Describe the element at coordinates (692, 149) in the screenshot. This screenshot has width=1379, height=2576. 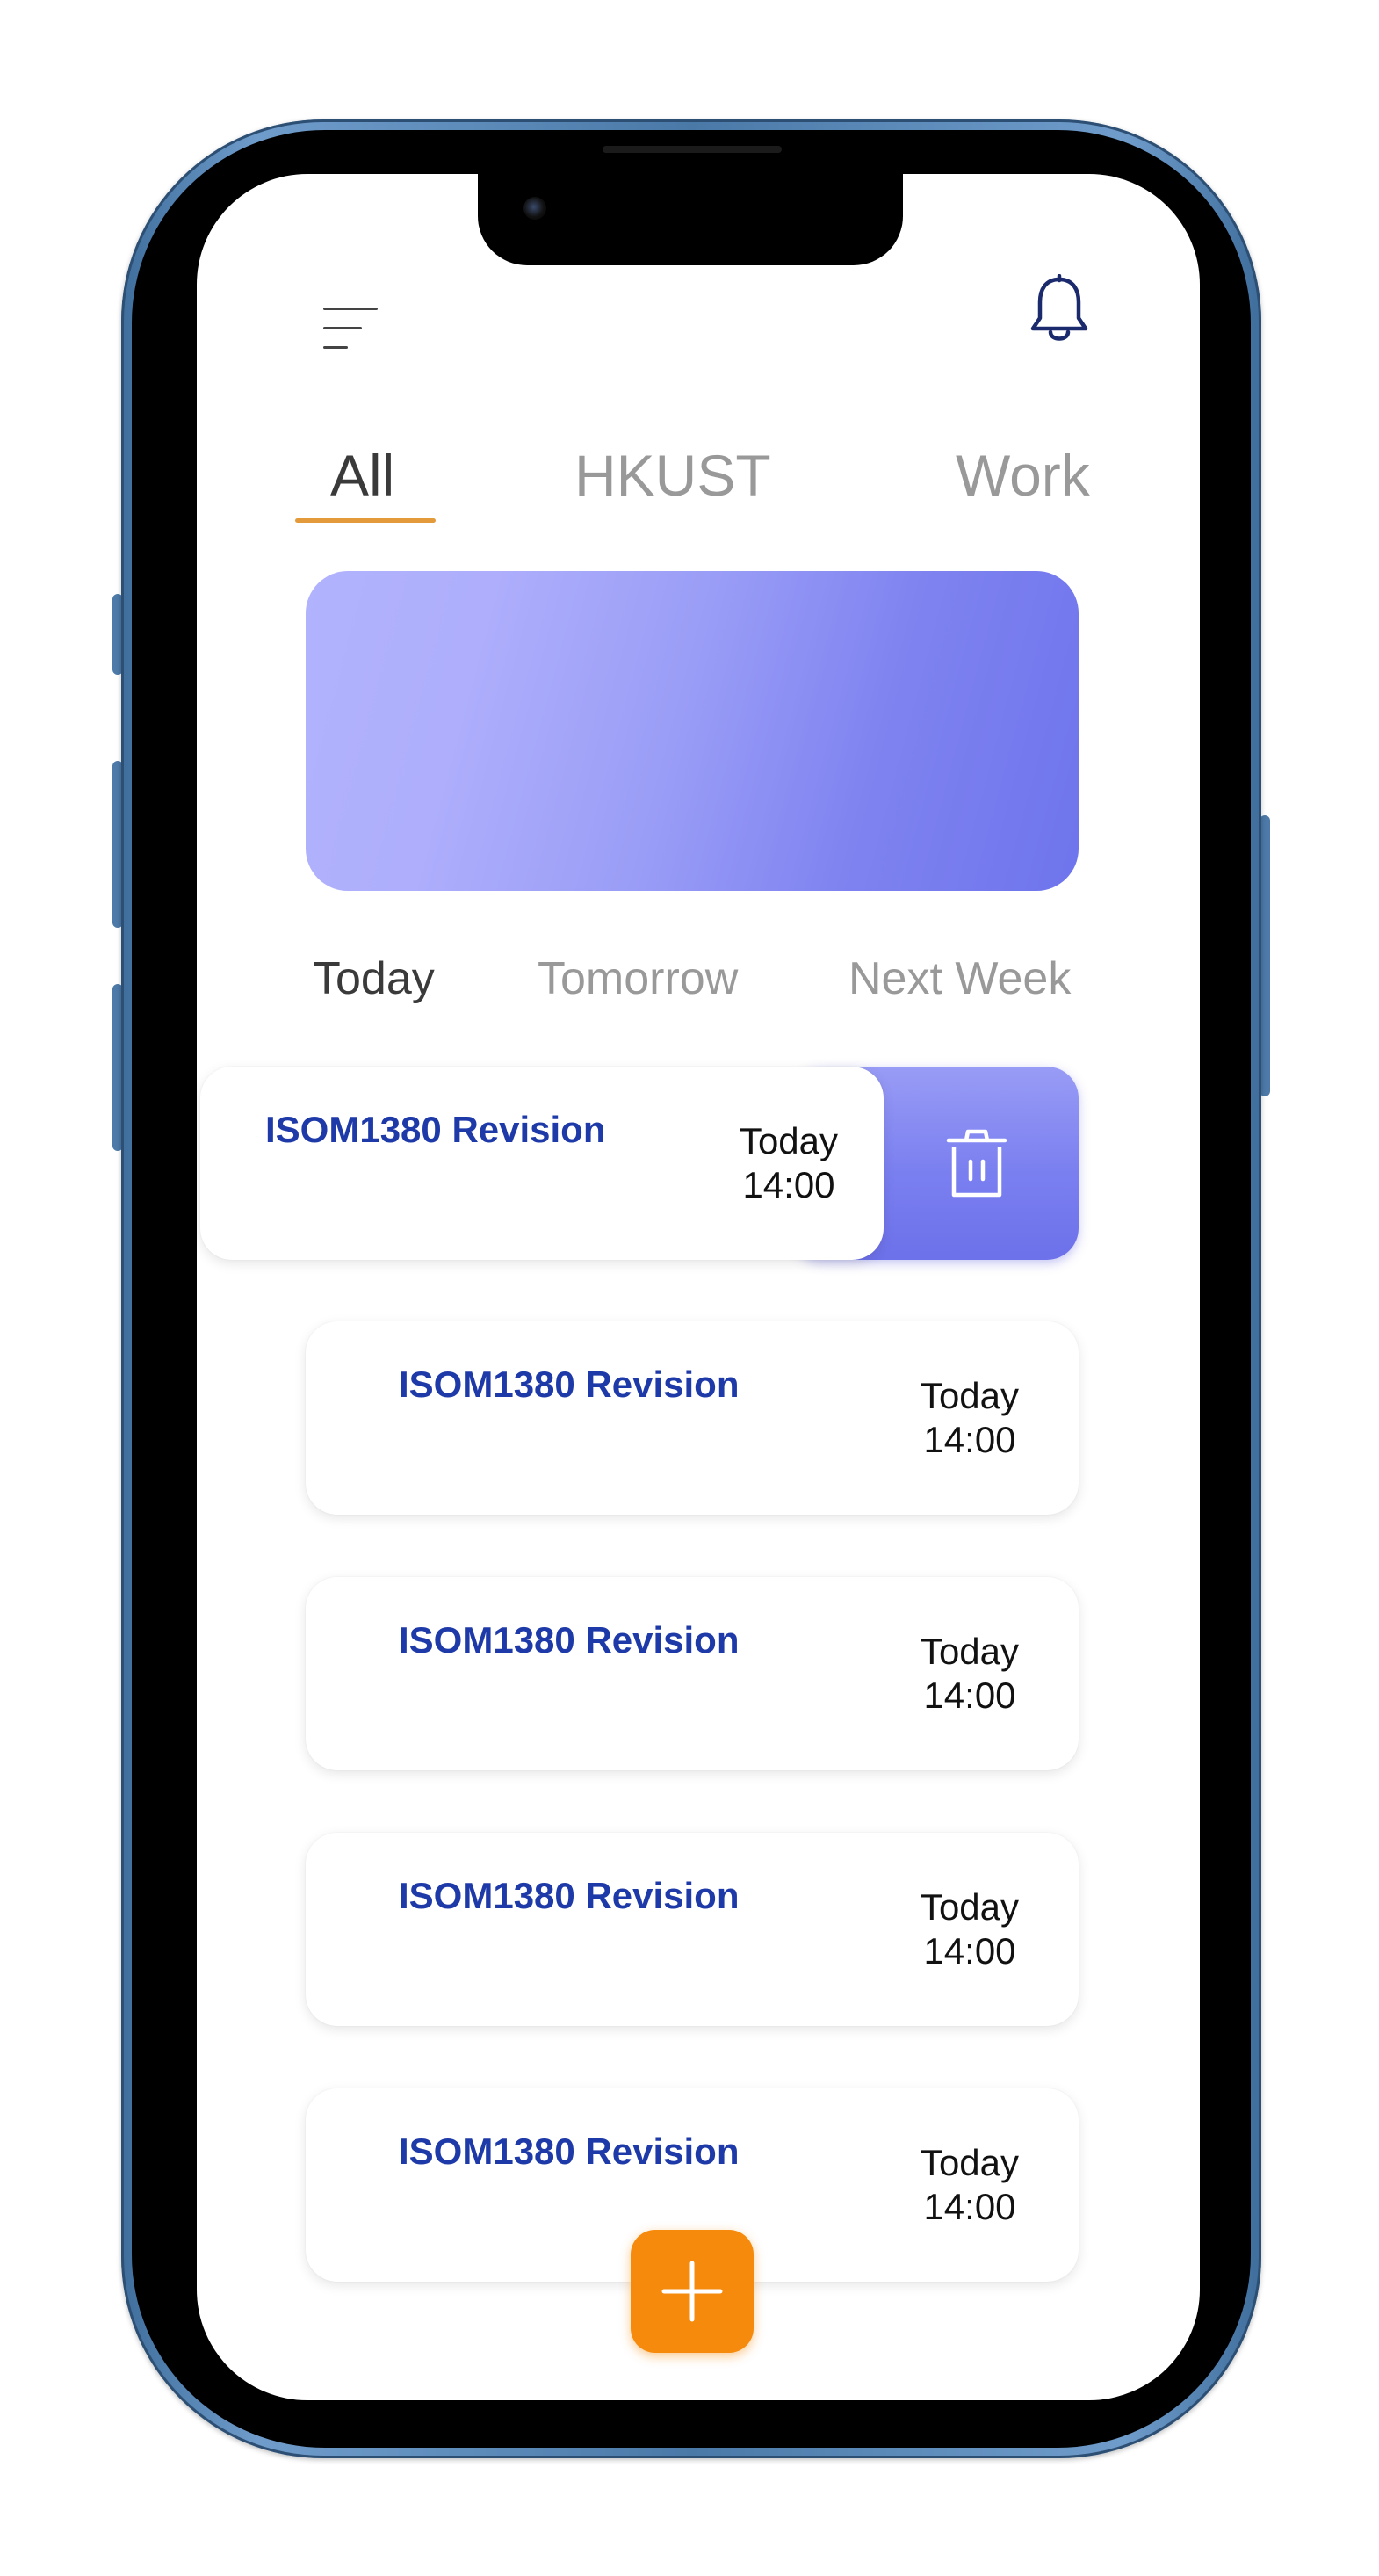
I see `speaker-grille` at that location.